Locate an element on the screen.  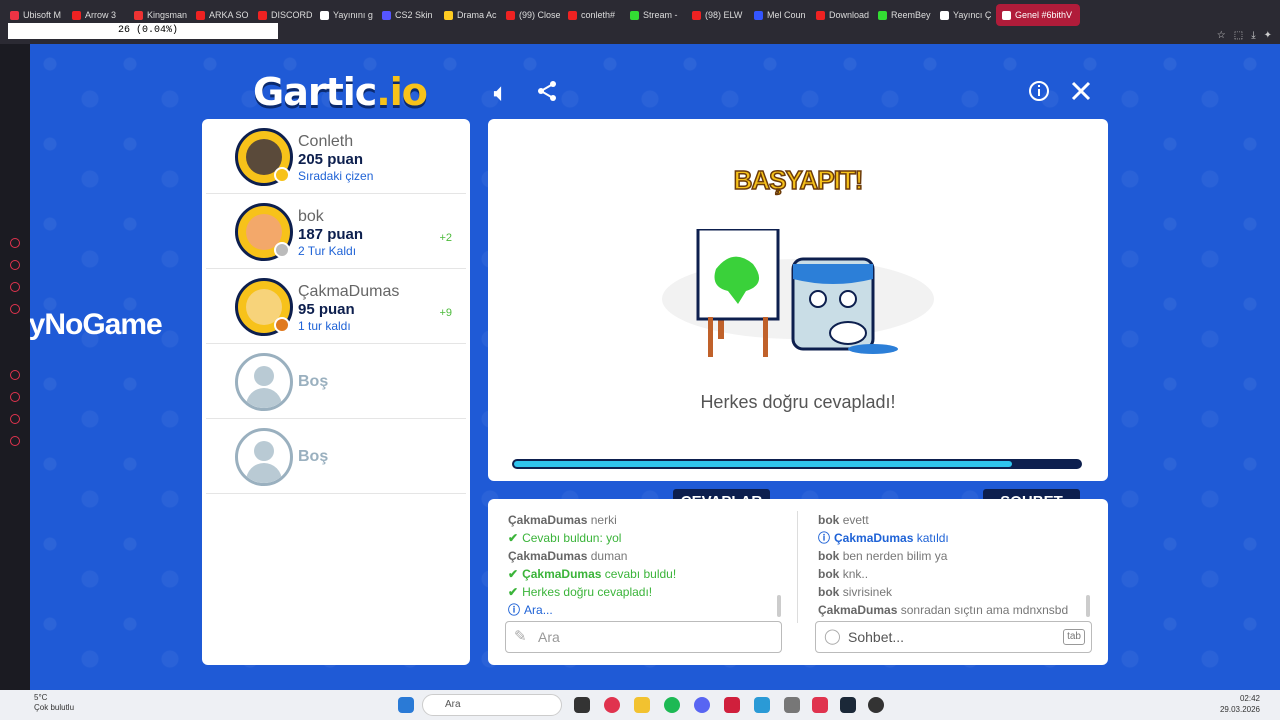
chat-bubble-icon: ◯ is located at coordinates (832, 636).